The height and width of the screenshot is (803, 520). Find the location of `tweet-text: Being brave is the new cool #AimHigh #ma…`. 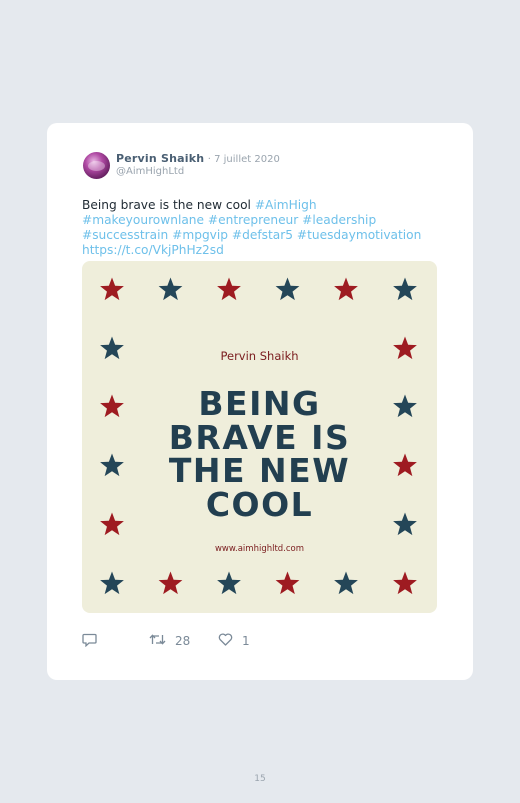

tweet-text: Being brave is the new cool #AimHigh #ma… is located at coordinates (262, 228).